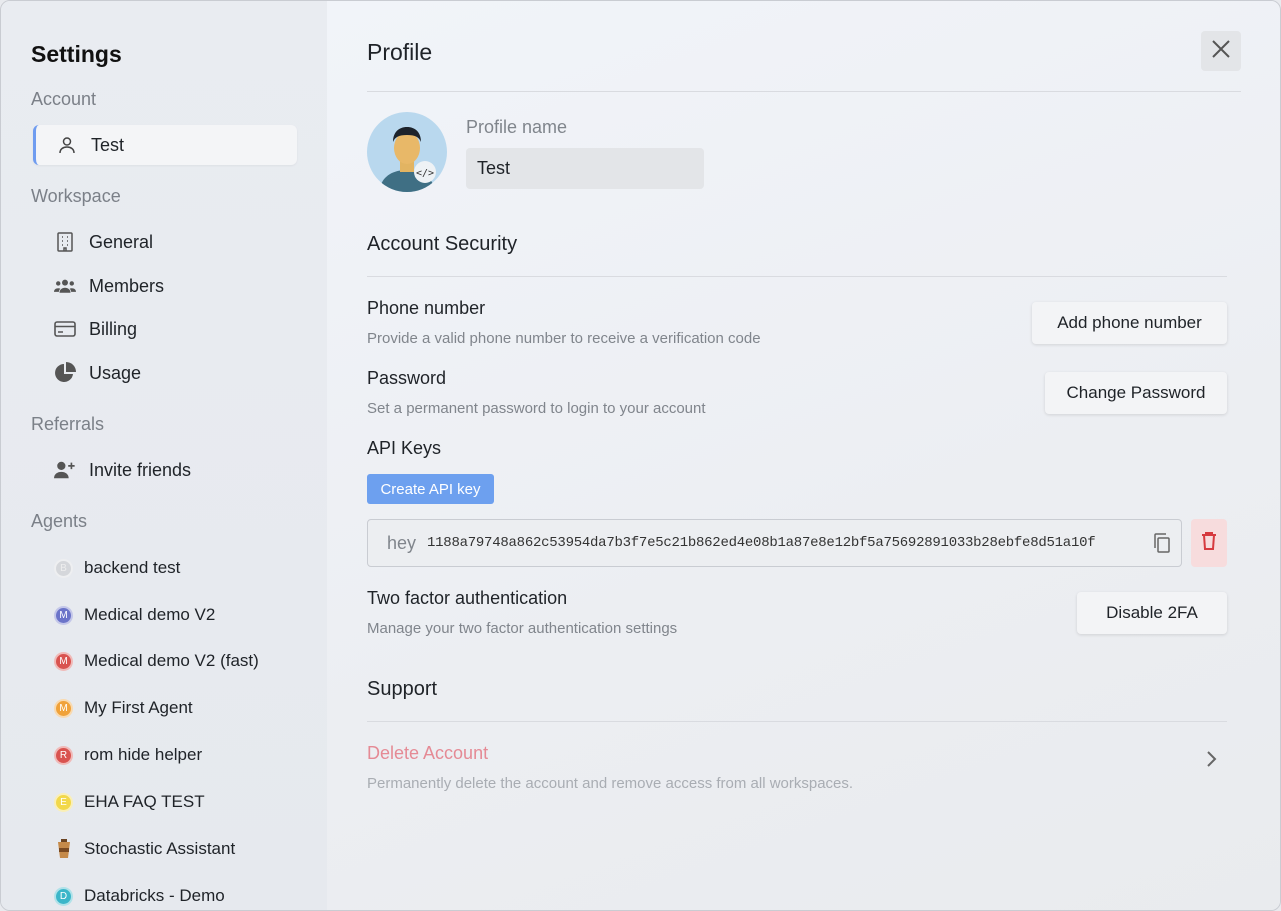  I want to click on agent-item: D Databricks - Demo, so click(139, 896).